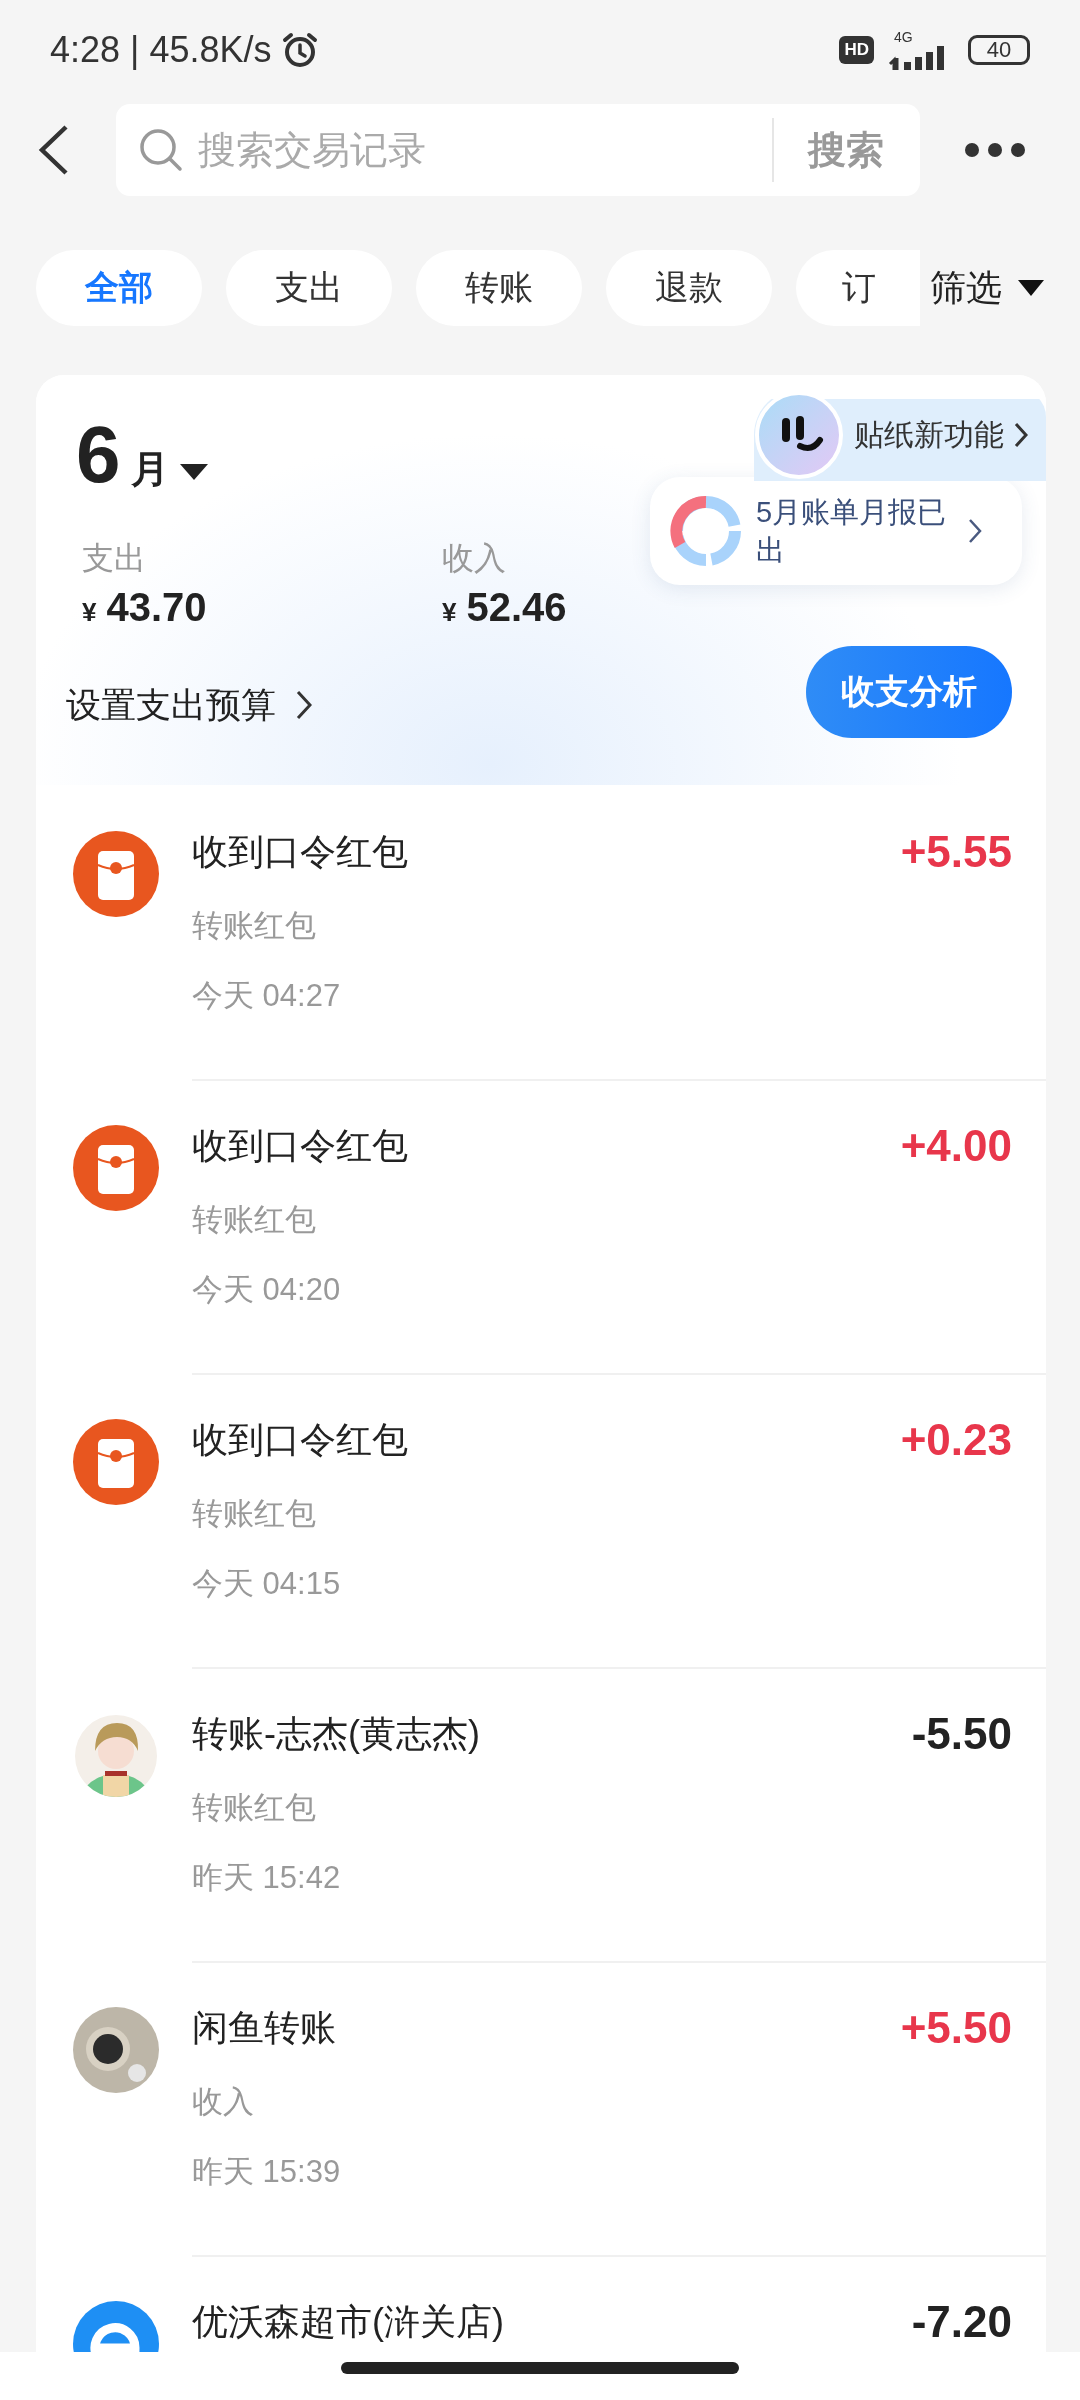 The height and width of the screenshot is (2400, 1080). What do you see at coordinates (193, 472) in the screenshot?
I see `month-caret-icon` at bounding box center [193, 472].